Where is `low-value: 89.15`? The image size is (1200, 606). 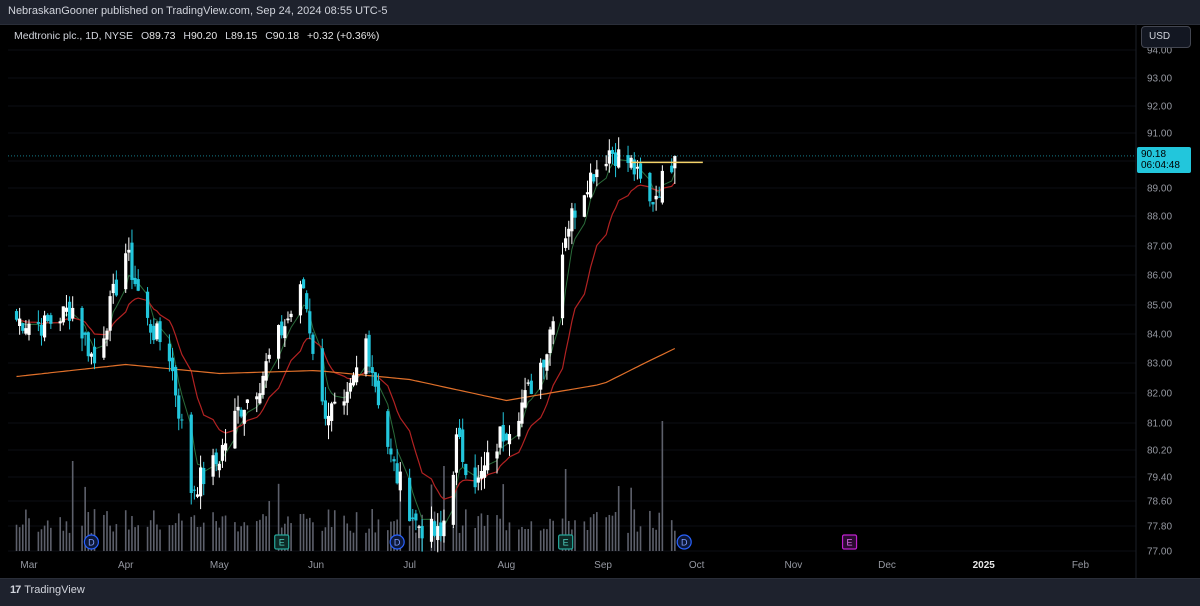 low-value: 89.15 is located at coordinates (244, 36).